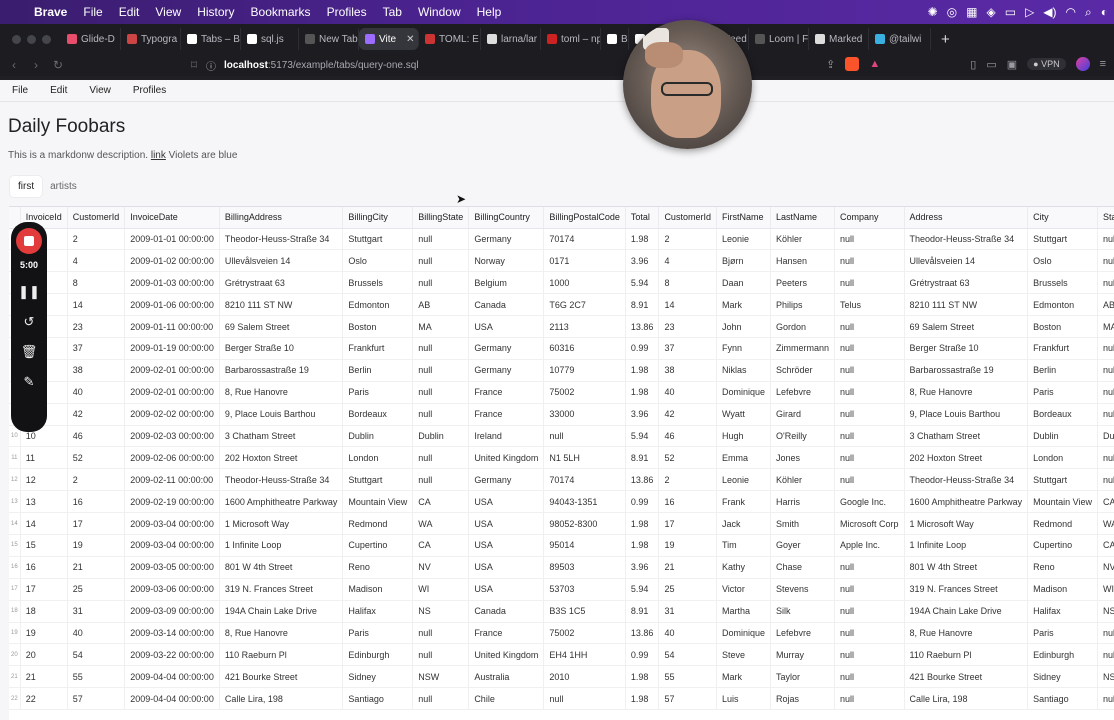 The width and height of the screenshot is (1114, 720). Describe the element at coordinates (584, 283) in the screenshot. I see `table-cell: 1000` at that location.